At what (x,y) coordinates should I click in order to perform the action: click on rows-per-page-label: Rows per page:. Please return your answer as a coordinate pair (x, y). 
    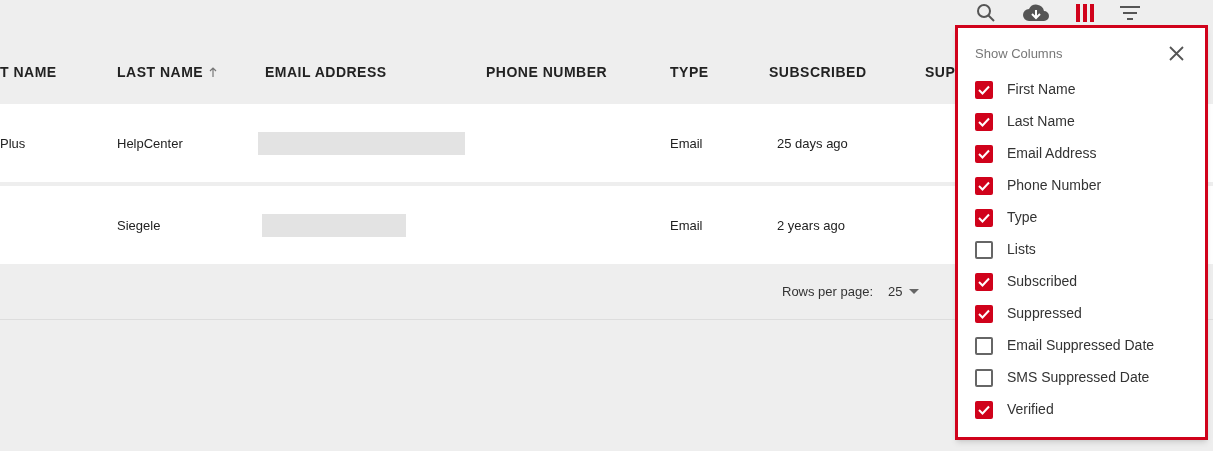
    Looking at the image, I should click on (828, 291).